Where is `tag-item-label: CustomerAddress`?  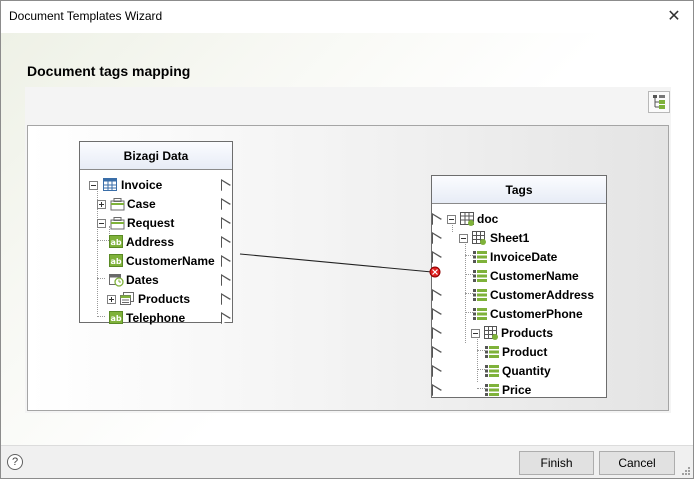 tag-item-label: CustomerAddress is located at coordinates (542, 295).